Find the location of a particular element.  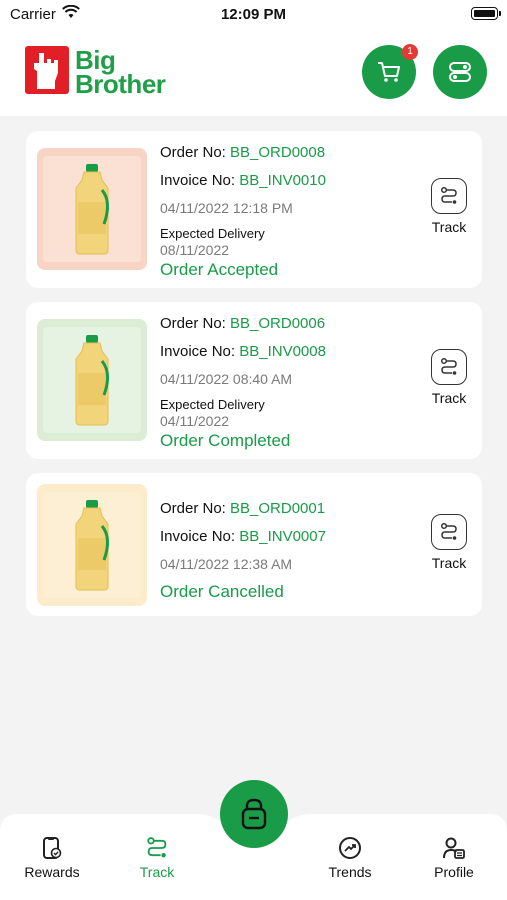

nav-rewards-label: Rewards is located at coordinates (52, 872).